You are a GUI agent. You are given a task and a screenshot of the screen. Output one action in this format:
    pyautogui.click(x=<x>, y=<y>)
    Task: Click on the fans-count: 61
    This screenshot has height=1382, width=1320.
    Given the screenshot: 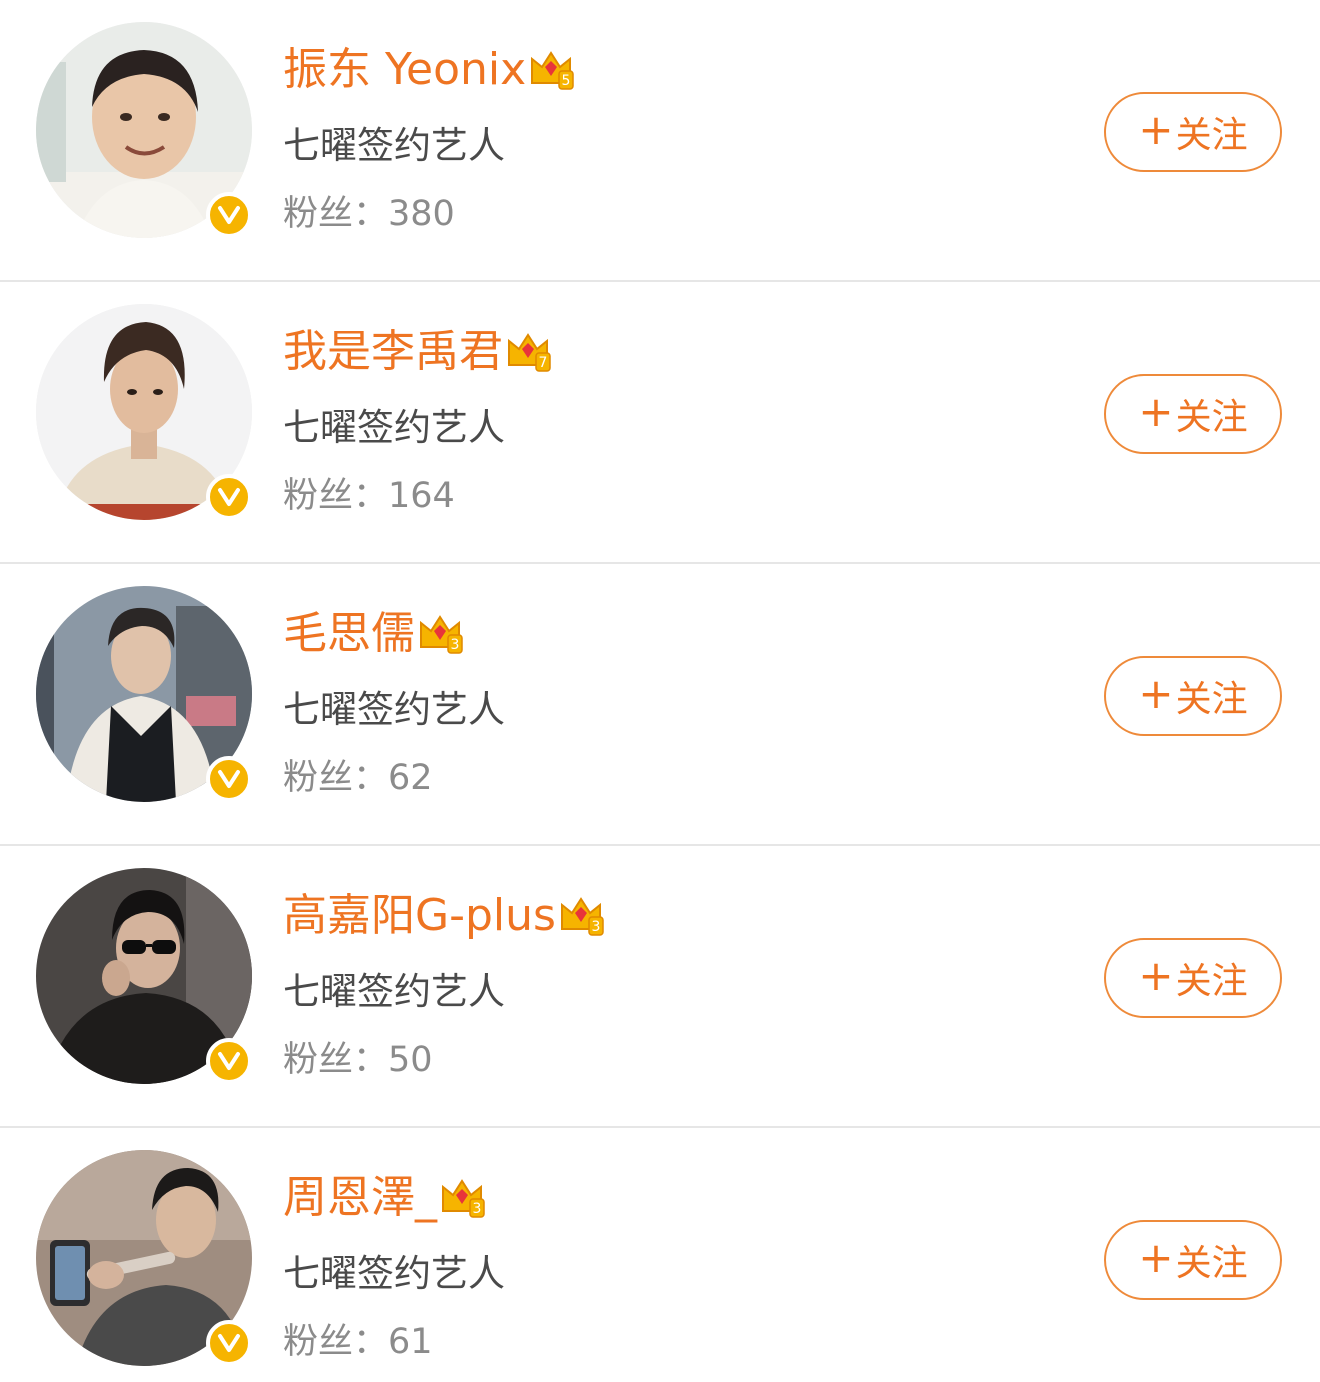 What is the action you would take?
    pyautogui.click(x=410, y=1342)
    